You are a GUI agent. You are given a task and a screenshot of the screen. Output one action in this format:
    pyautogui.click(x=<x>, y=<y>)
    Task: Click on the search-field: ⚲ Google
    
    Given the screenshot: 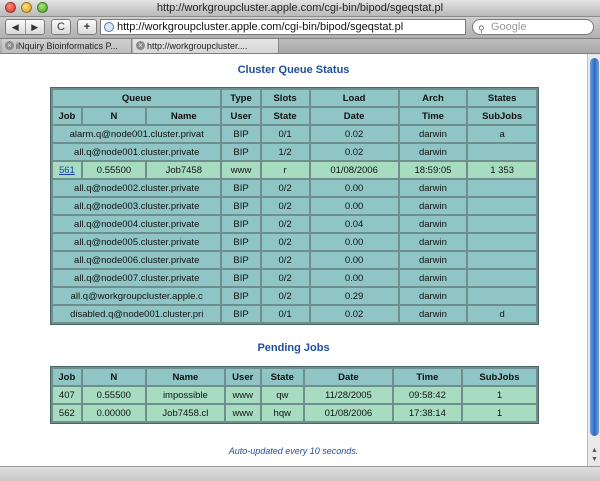 What is the action you would take?
    pyautogui.click(x=533, y=27)
    